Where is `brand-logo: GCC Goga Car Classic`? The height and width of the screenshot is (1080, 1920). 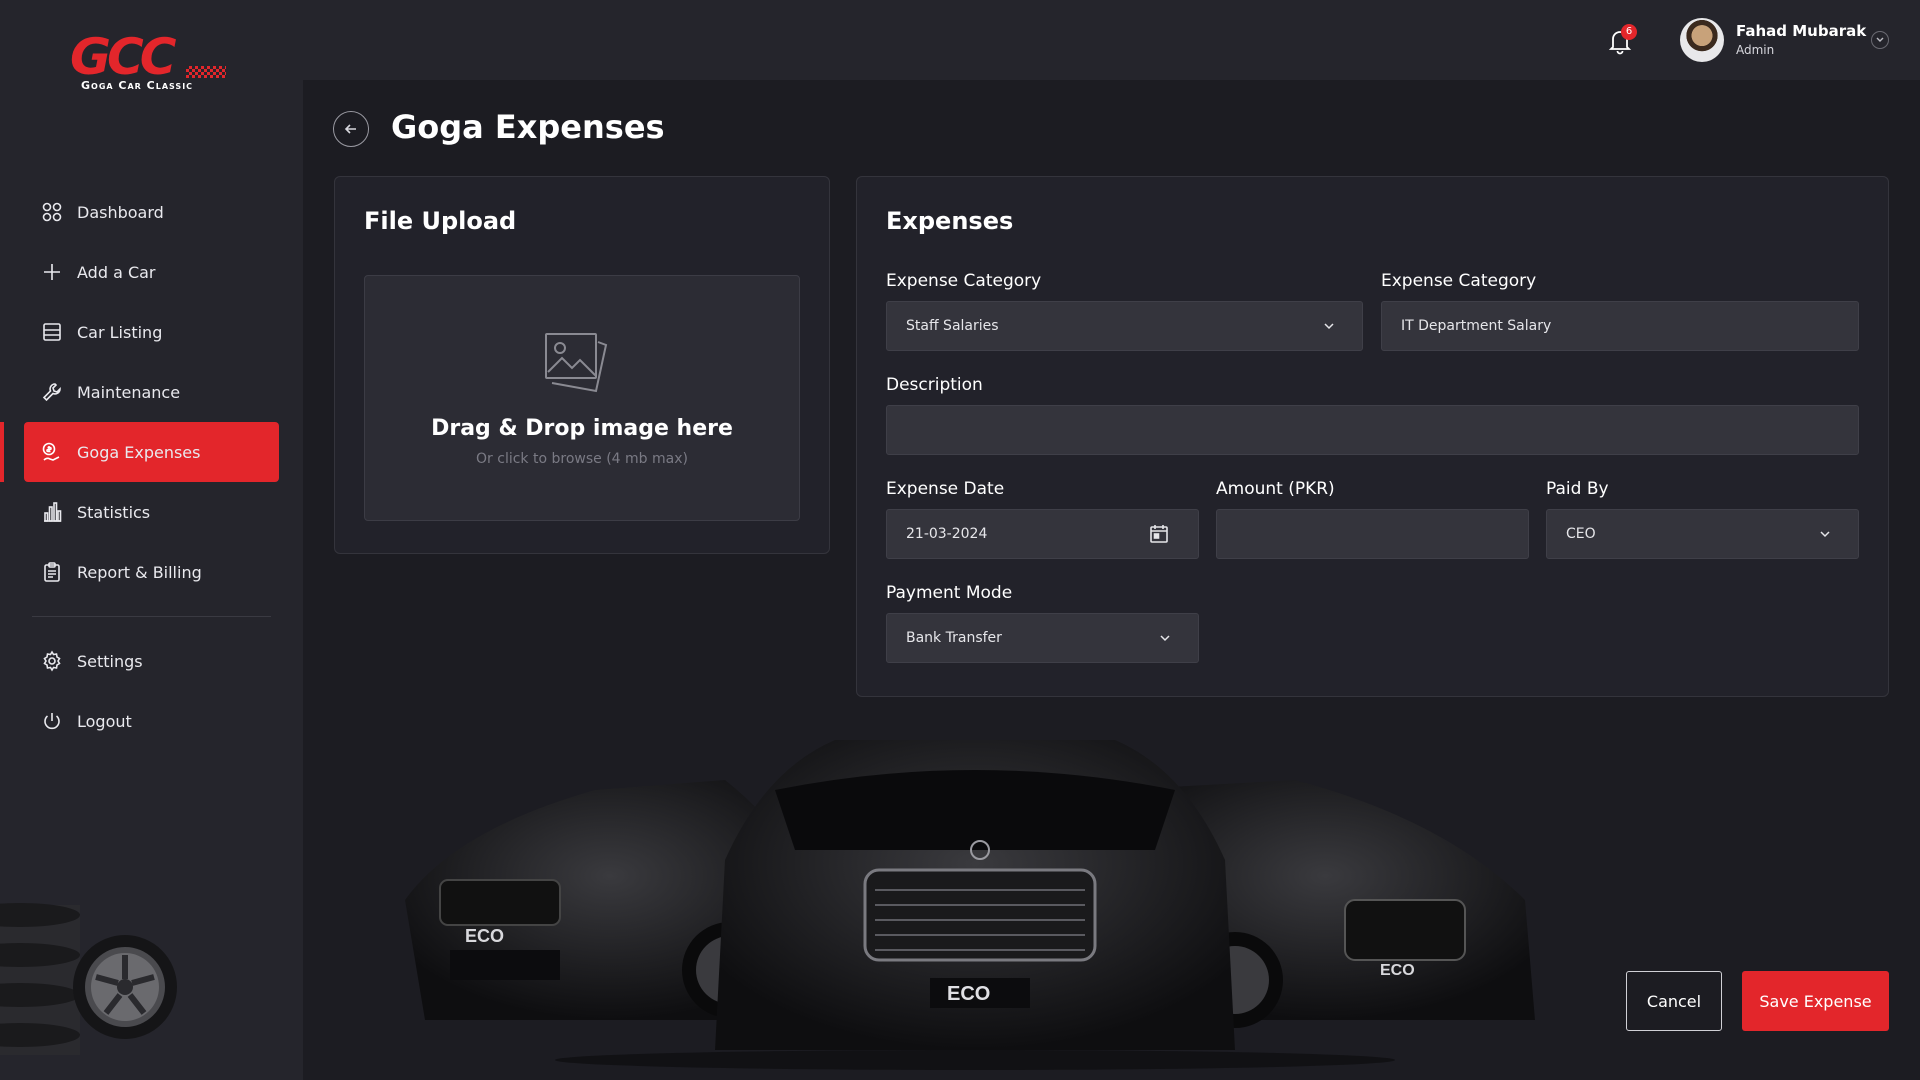 brand-logo: GCC Goga Car Classic is located at coordinates (148, 63).